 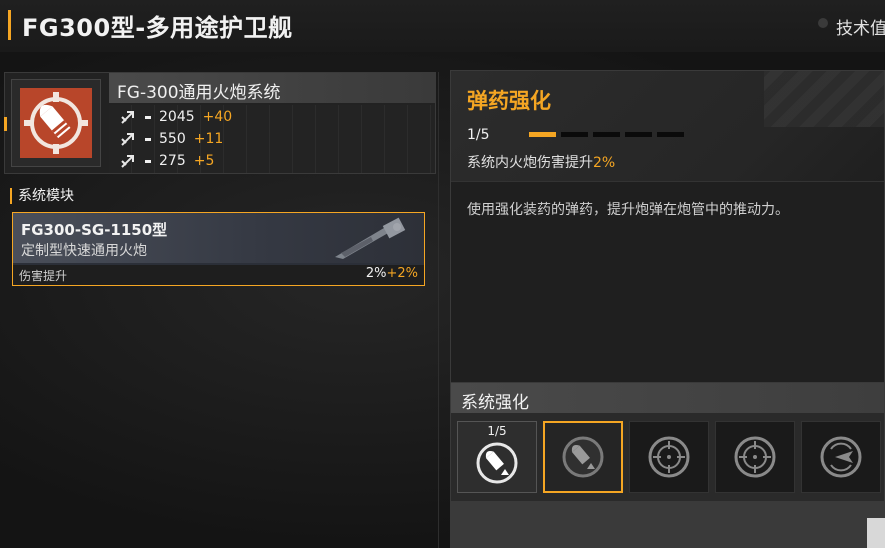 I want to click on stat-row: 275 +5, so click(x=166, y=161).